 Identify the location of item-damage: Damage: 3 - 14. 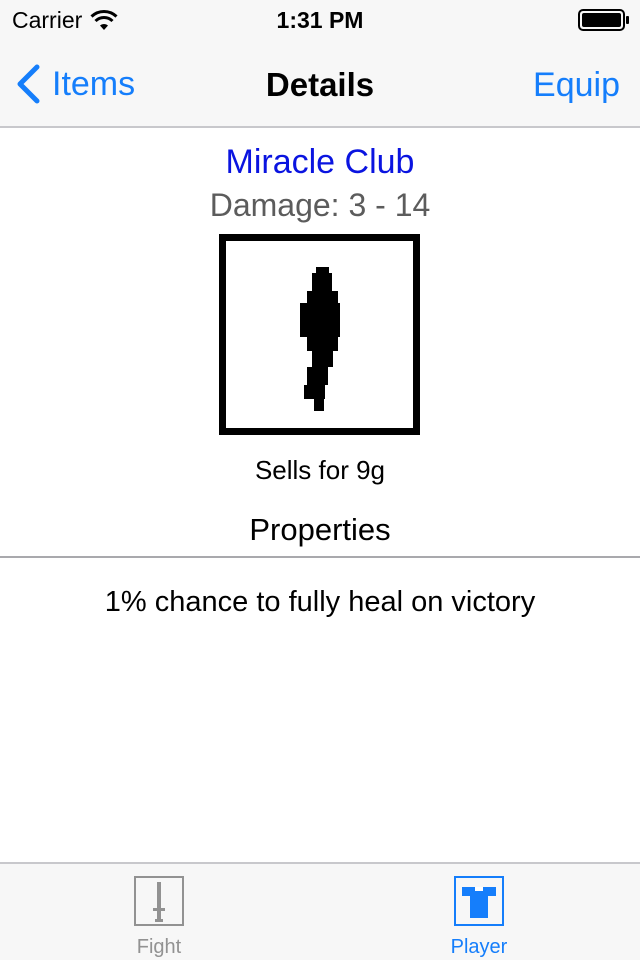
(320, 205).